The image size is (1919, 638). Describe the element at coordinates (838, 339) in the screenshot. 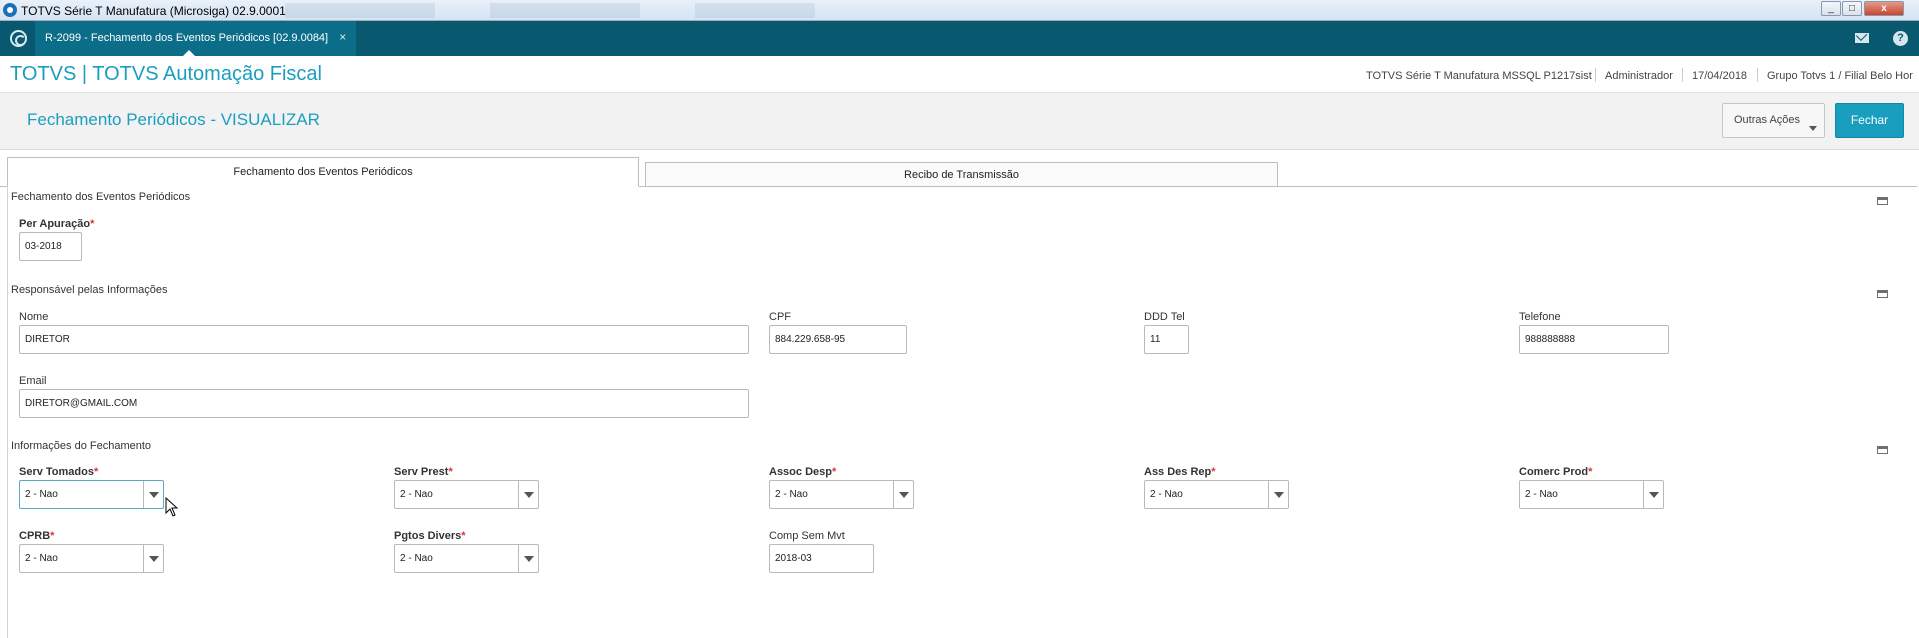

I see `cpf-field: 884.229.658-95` at that location.